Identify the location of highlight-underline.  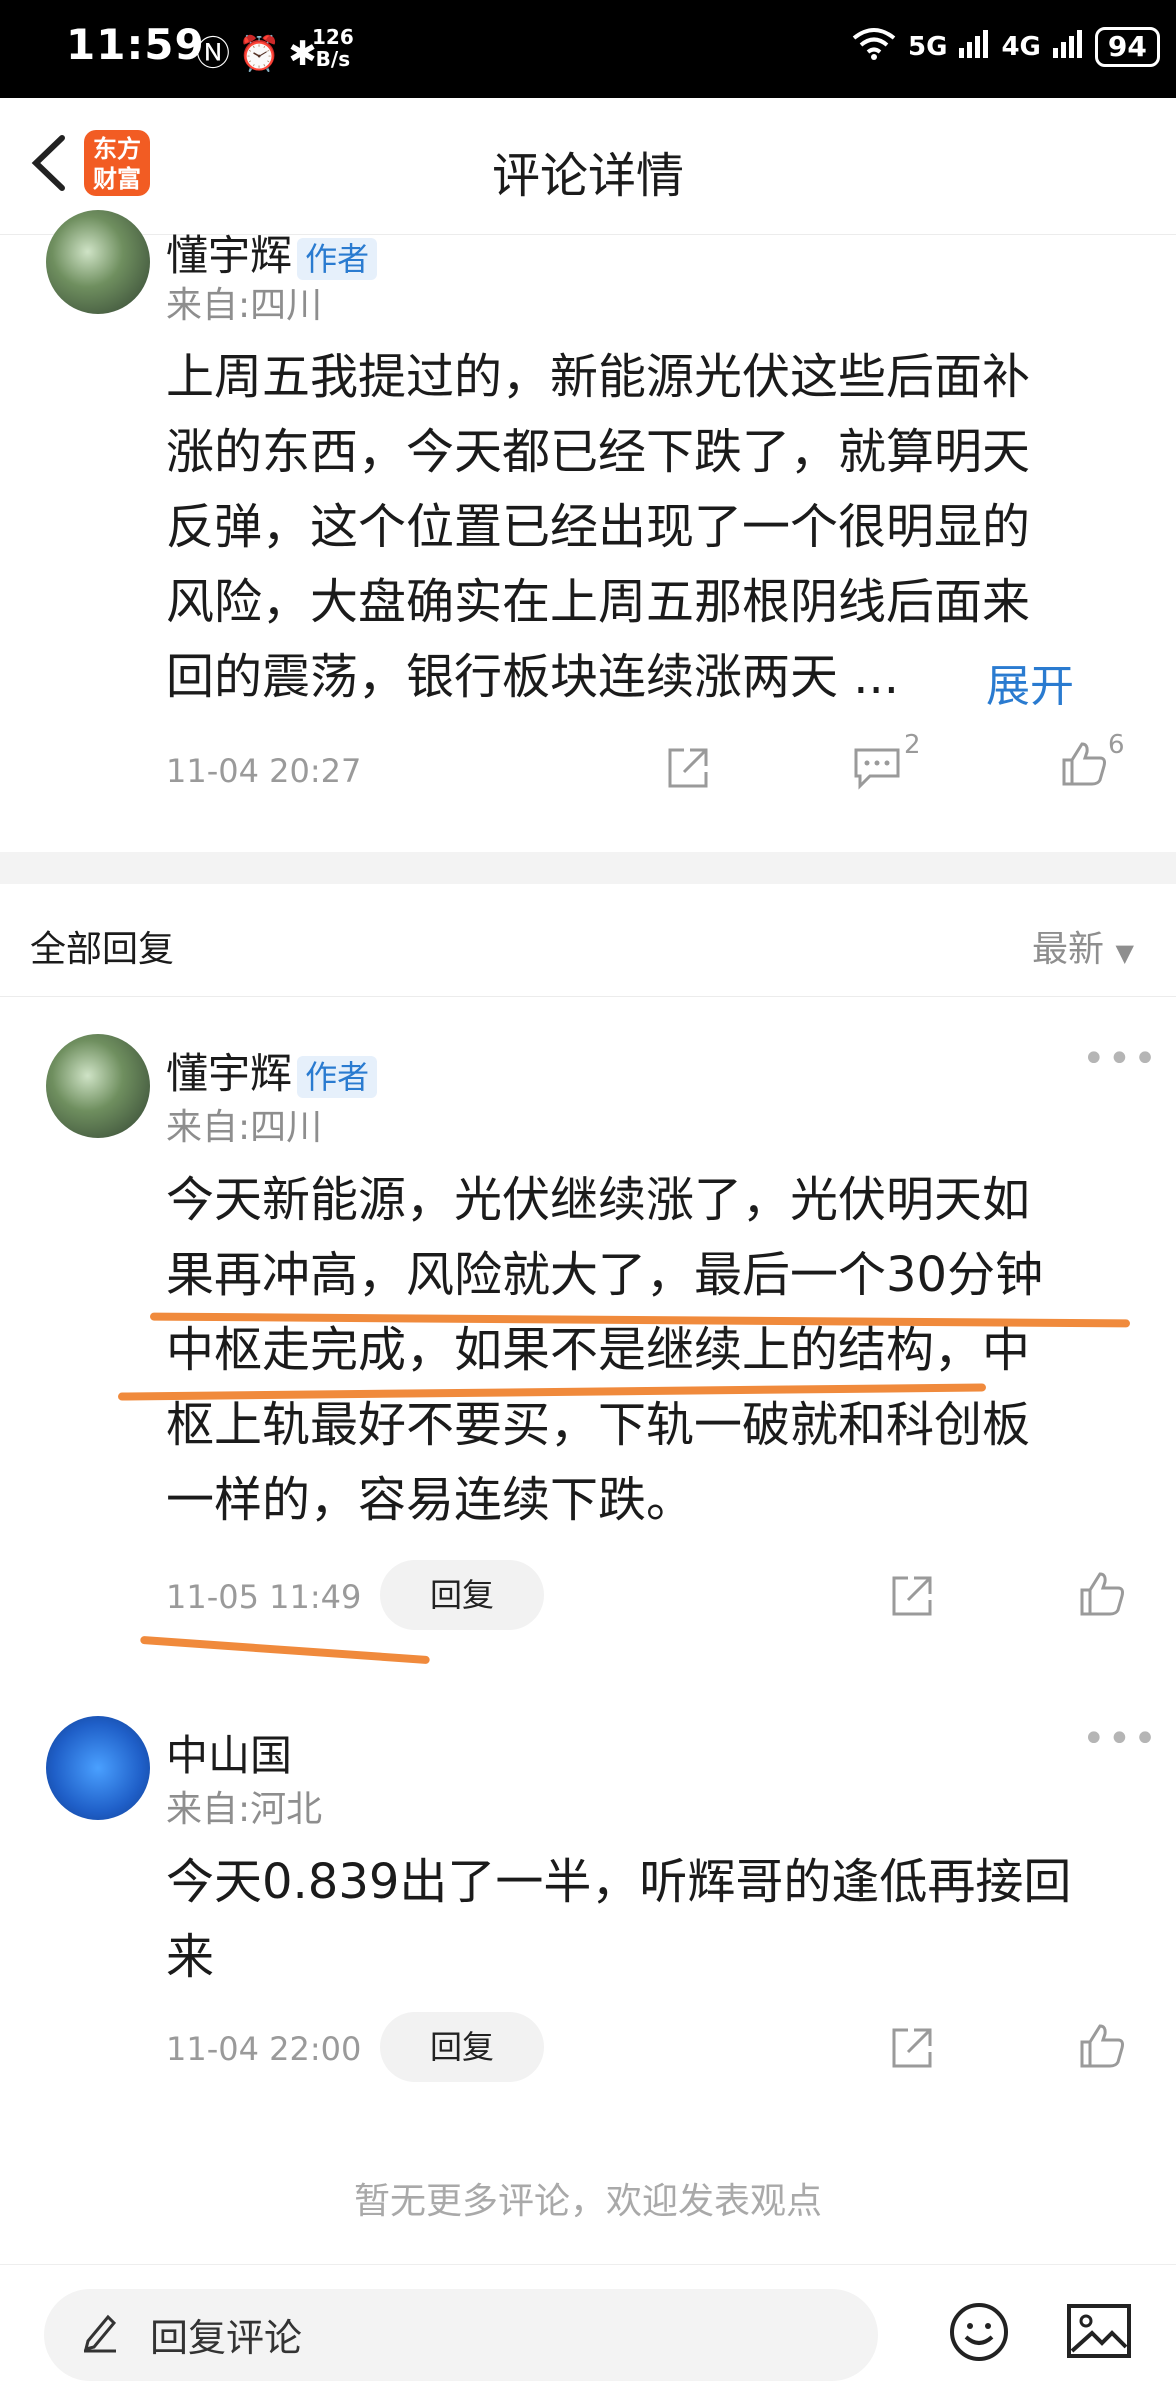
(285, 1650).